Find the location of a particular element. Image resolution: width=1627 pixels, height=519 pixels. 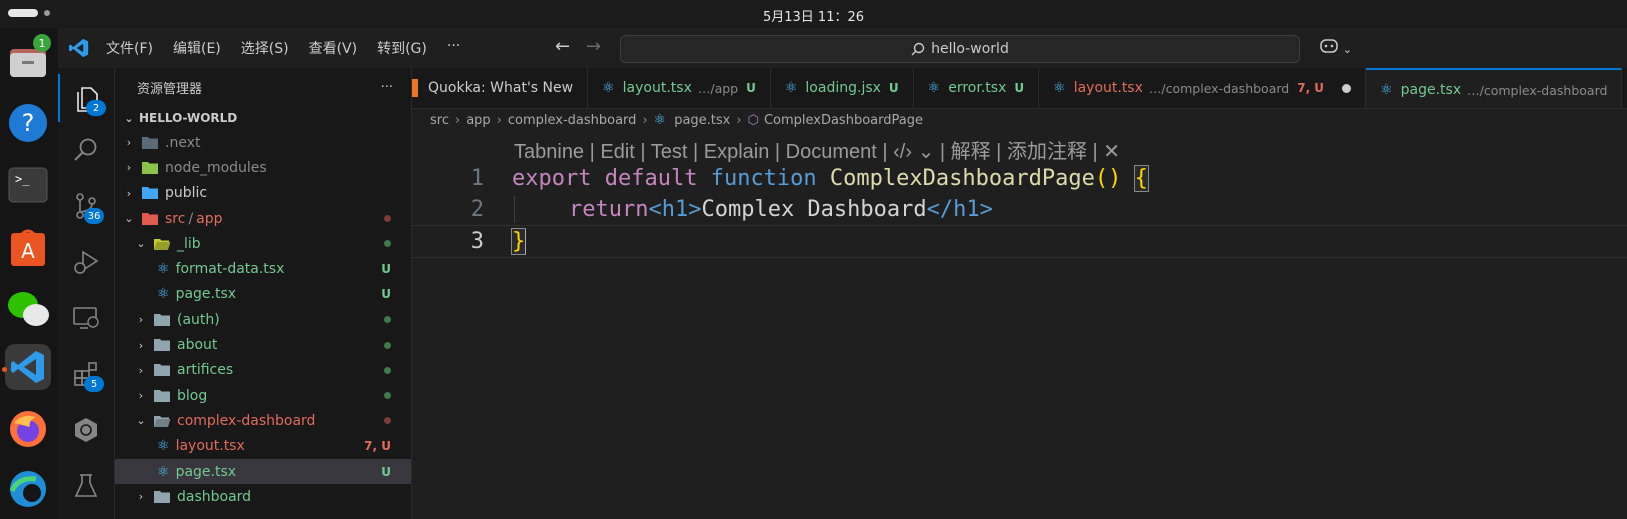

tree-item-label: (auth) is located at coordinates (198, 319).